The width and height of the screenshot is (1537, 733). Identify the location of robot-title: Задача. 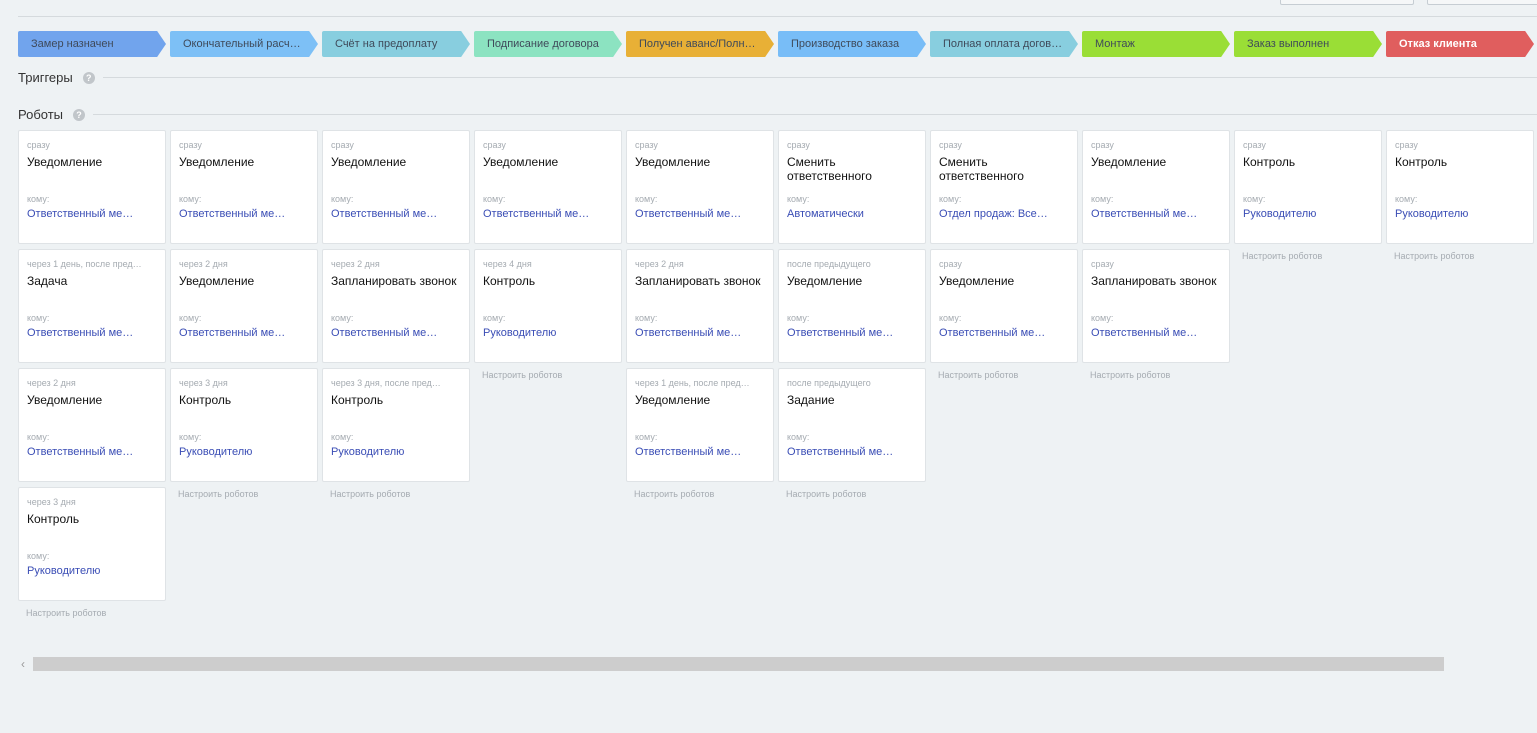
(47, 281).